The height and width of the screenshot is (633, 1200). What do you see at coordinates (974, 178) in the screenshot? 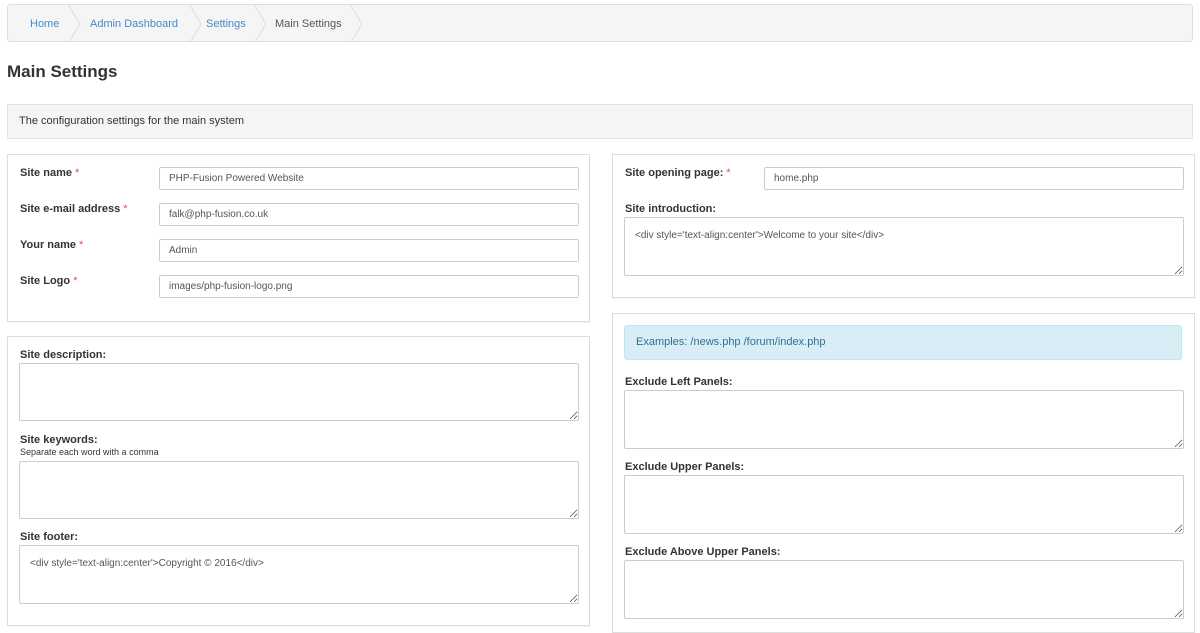
I see `site-opening-page-input` at bounding box center [974, 178].